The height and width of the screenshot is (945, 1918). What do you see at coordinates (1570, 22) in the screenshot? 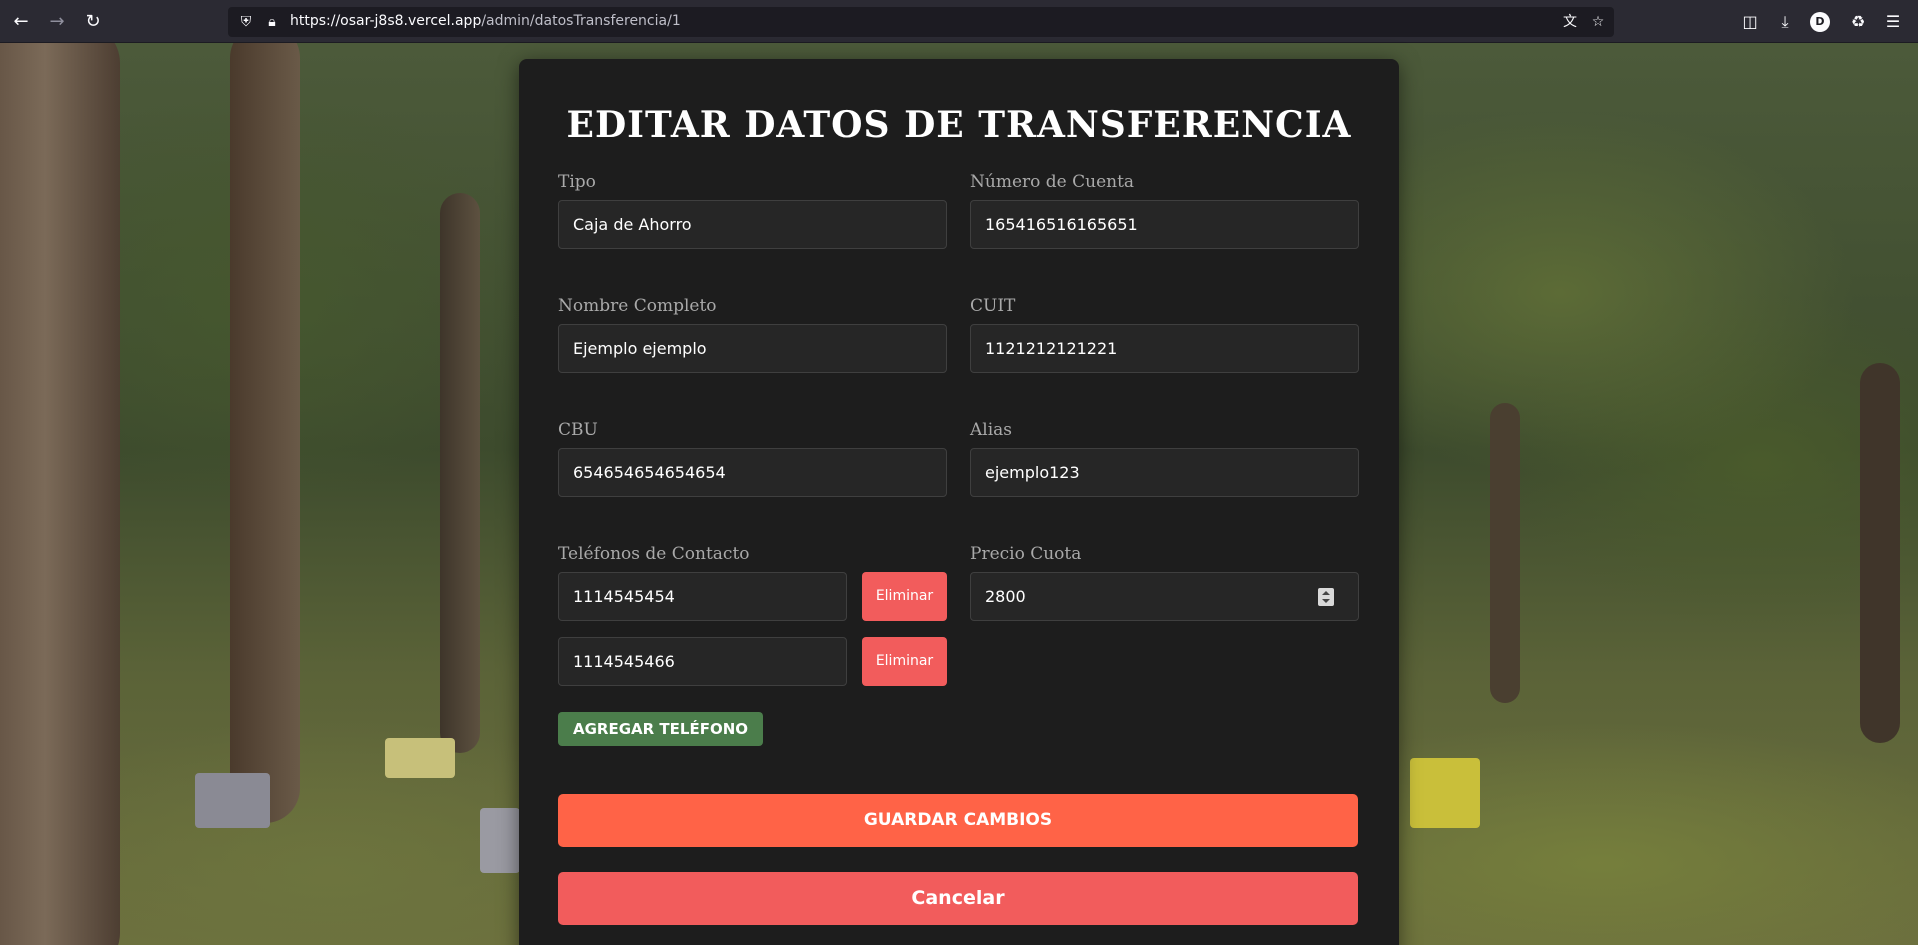
I see `translate-icon: 文` at bounding box center [1570, 22].